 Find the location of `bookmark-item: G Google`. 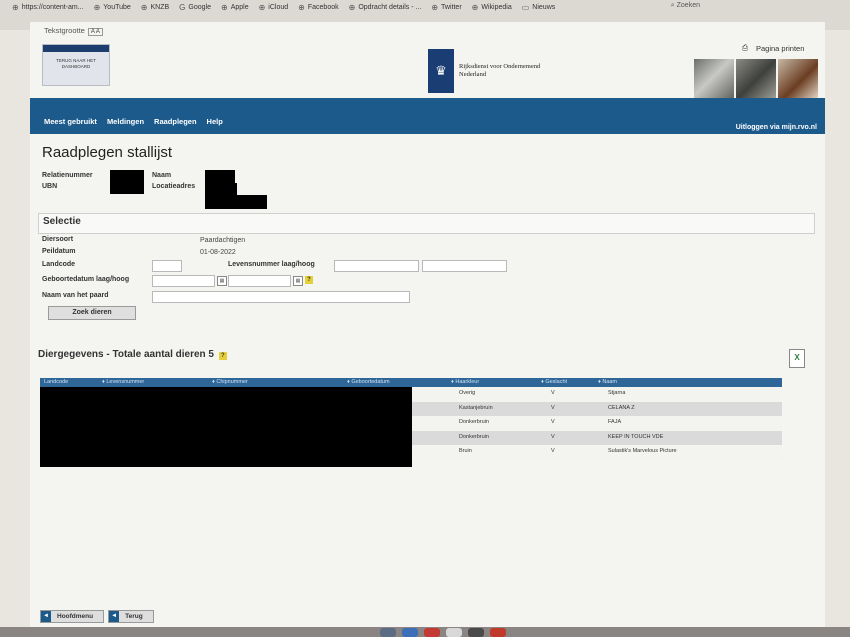

bookmark-item: G Google is located at coordinates (195, 7).